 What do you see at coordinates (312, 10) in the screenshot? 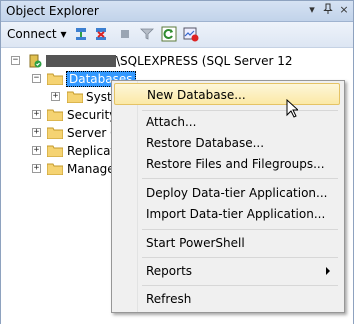
I see `dropdown-arrow-icon: ▾` at bounding box center [312, 10].